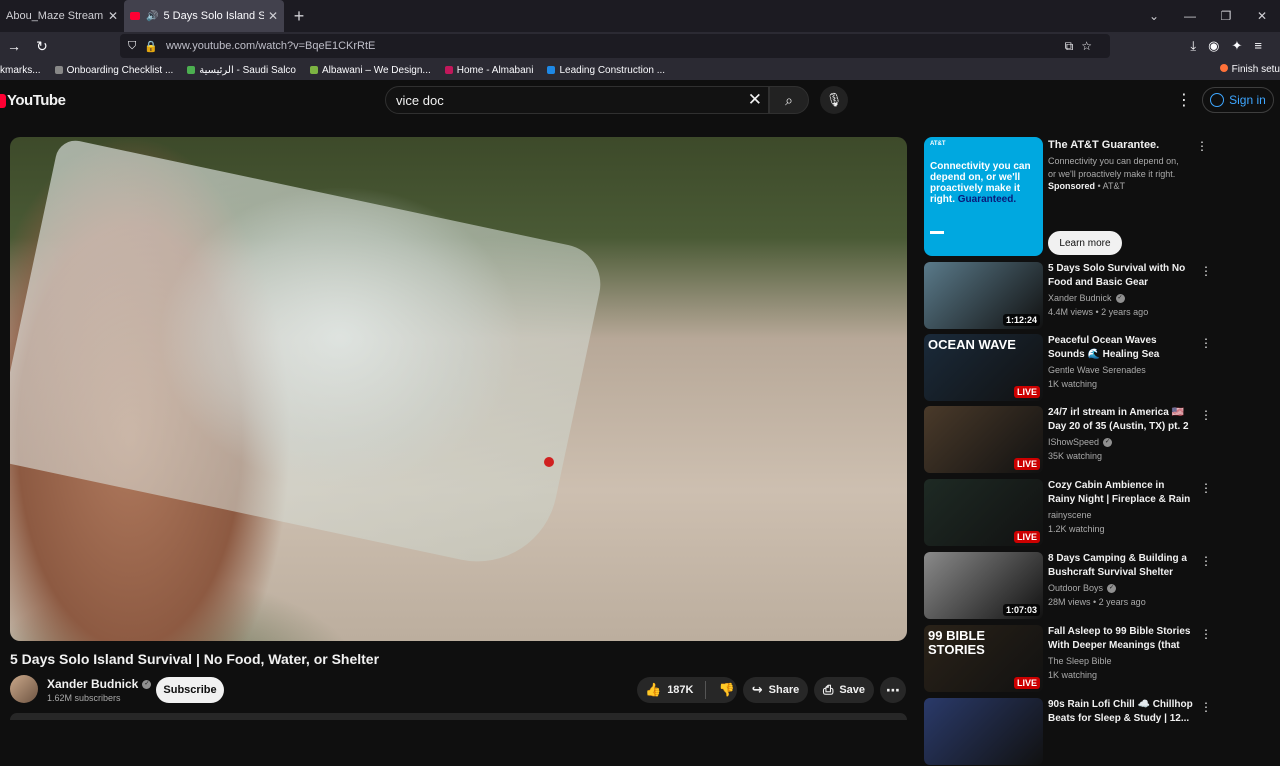 The width and height of the screenshot is (1280, 766). Describe the element at coordinates (549, 462) in the screenshot. I see `video-frame-cap` at that location.